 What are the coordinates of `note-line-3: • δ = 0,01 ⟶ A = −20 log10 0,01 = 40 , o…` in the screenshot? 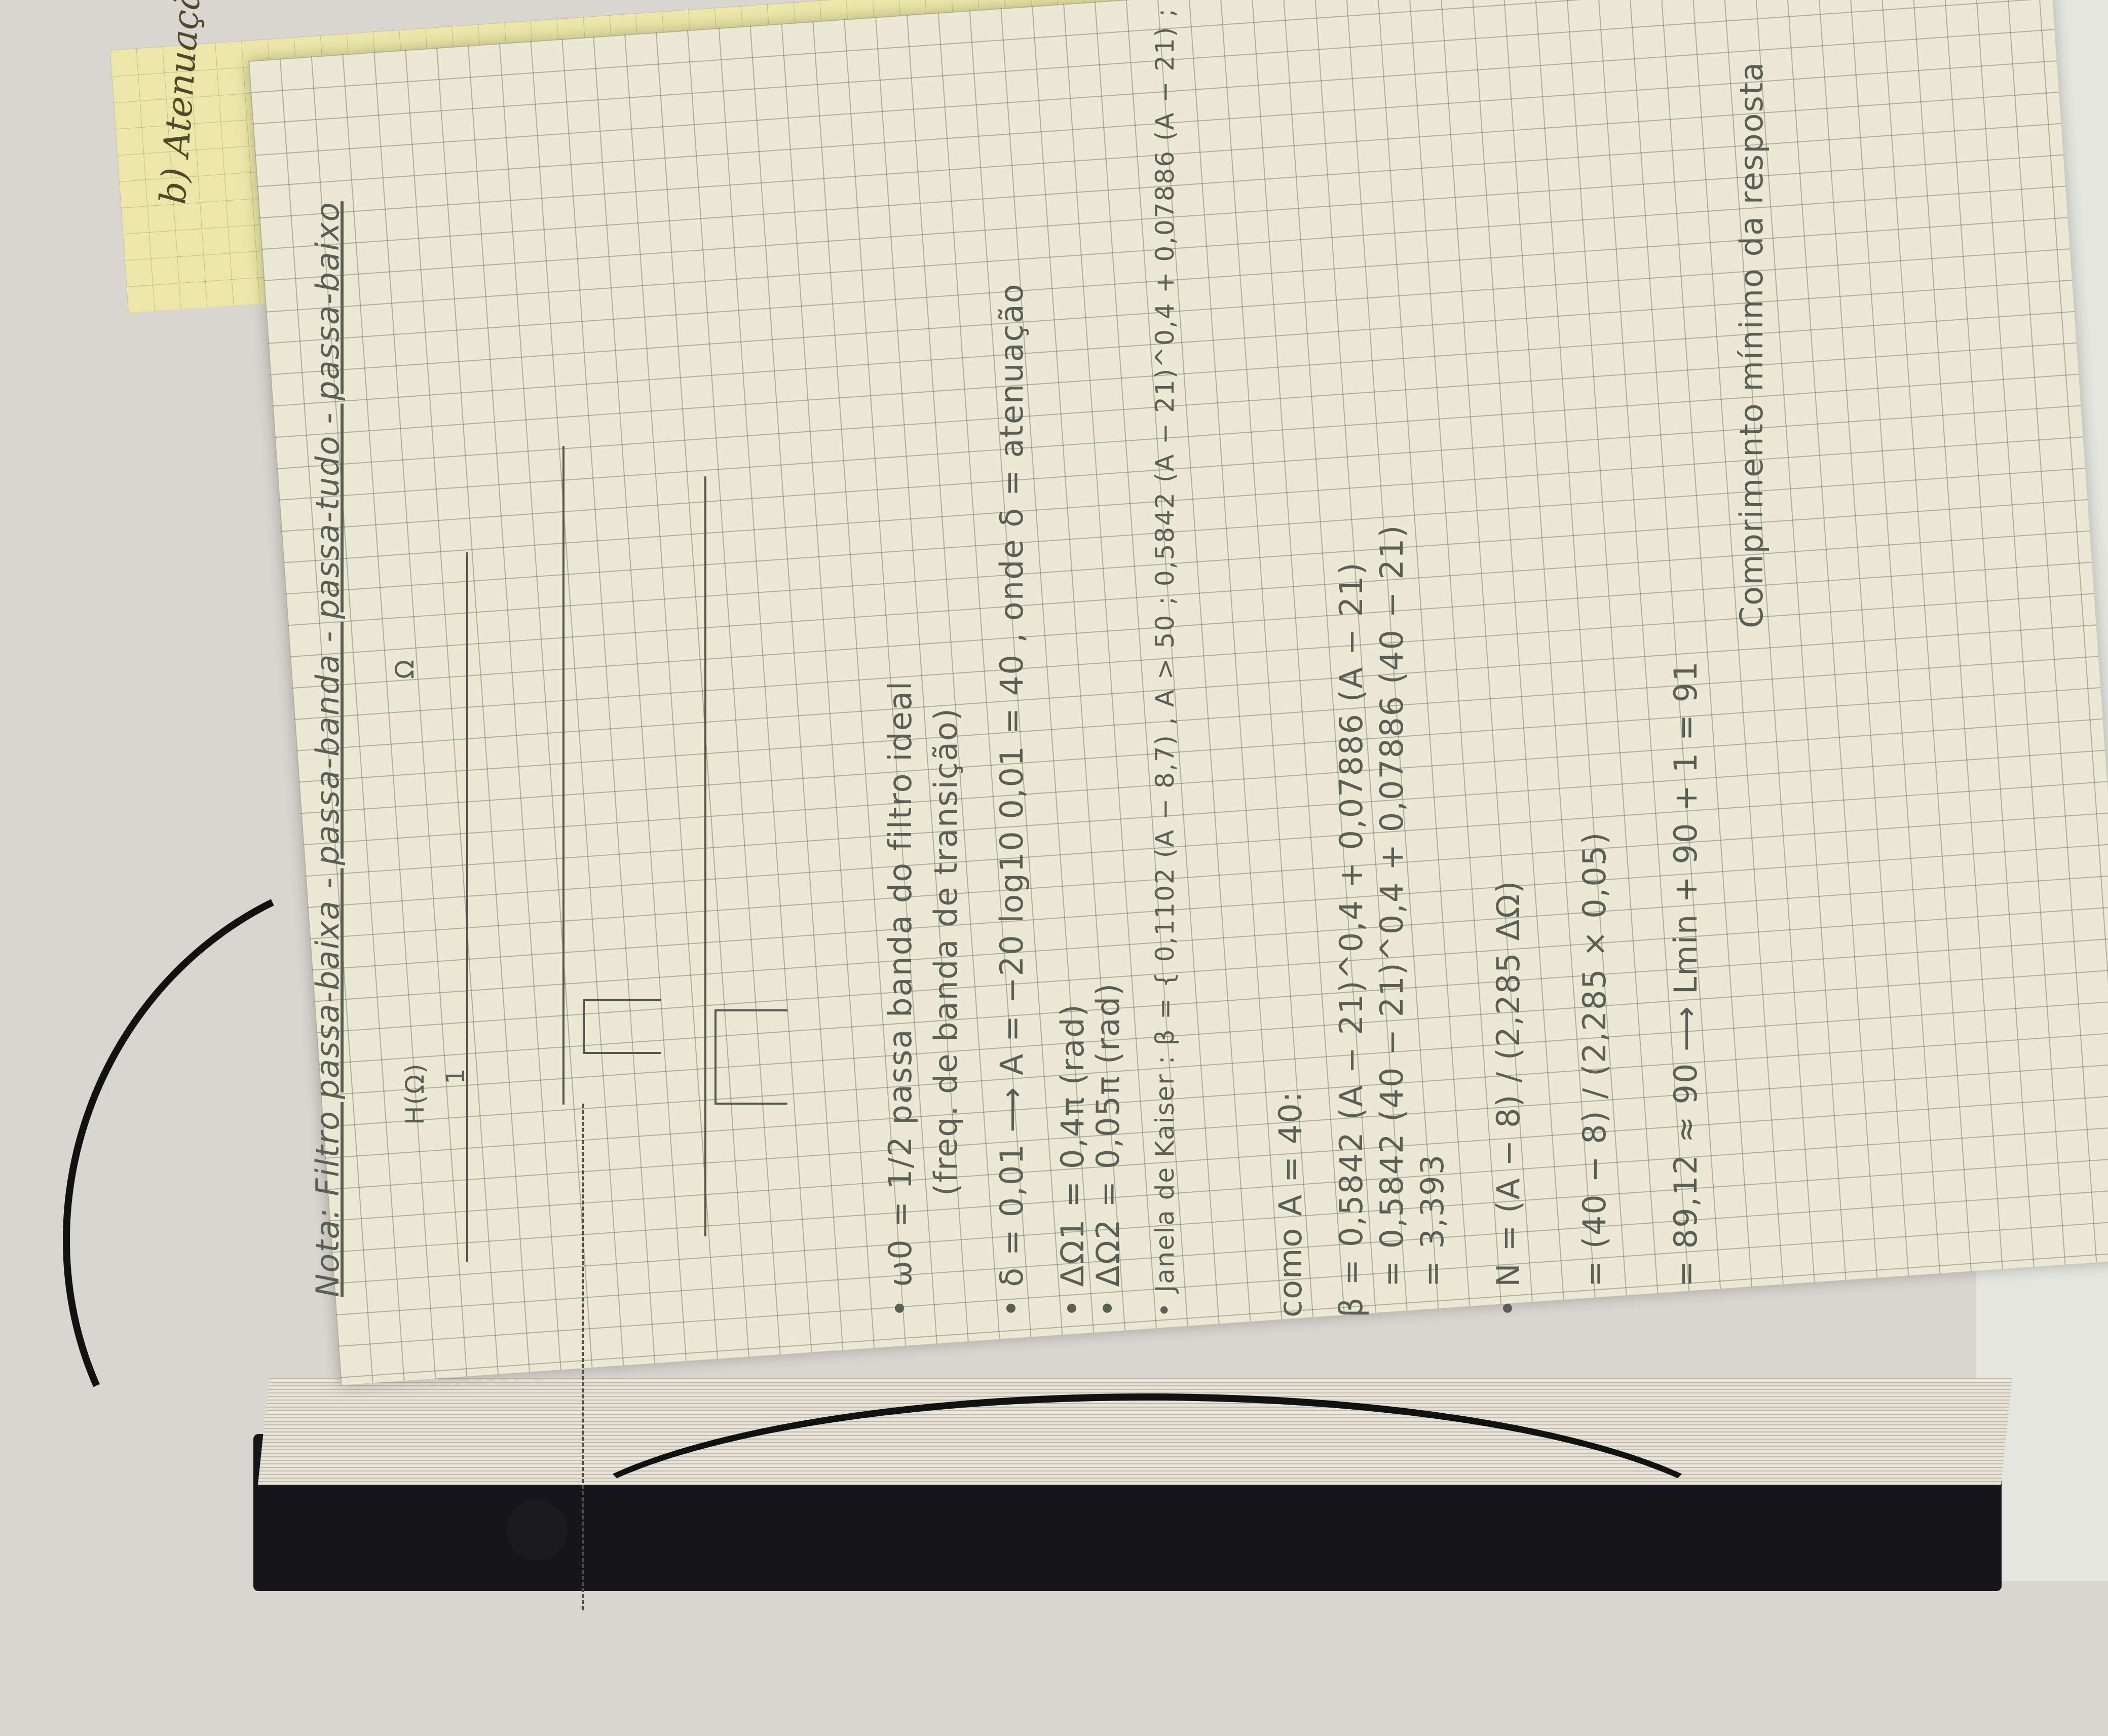 It's located at (1011, 800).